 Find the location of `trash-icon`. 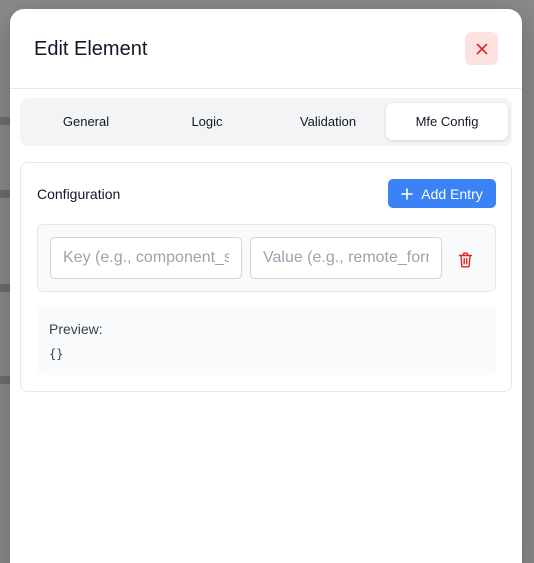

trash-icon is located at coordinates (465, 260).